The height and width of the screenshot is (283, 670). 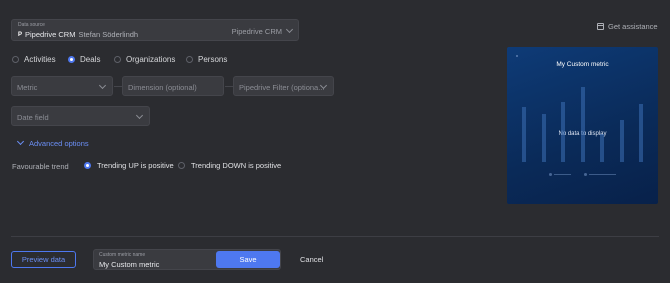 I want to click on date-field-placeholder: Date field, so click(x=33, y=117).